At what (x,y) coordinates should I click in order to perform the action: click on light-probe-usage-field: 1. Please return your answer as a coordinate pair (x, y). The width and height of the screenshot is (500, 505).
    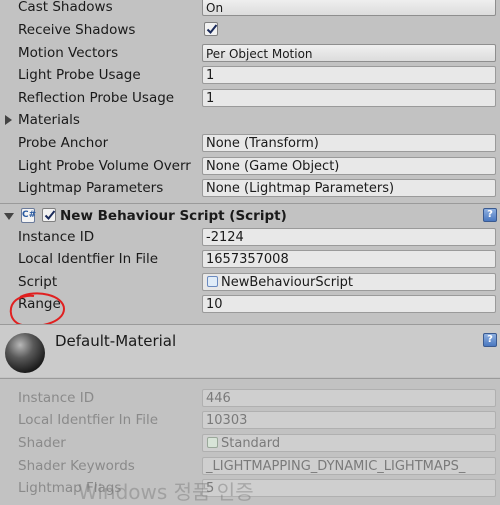
    Looking at the image, I should click on (349, 75).